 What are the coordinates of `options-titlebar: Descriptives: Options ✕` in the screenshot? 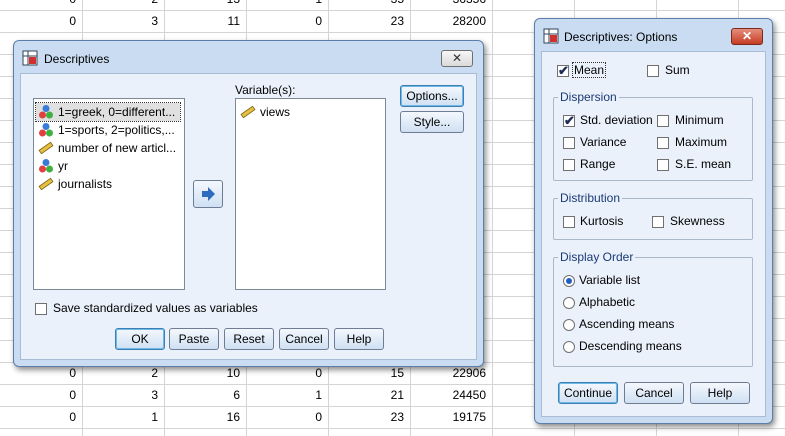 It's located at (653, 34).